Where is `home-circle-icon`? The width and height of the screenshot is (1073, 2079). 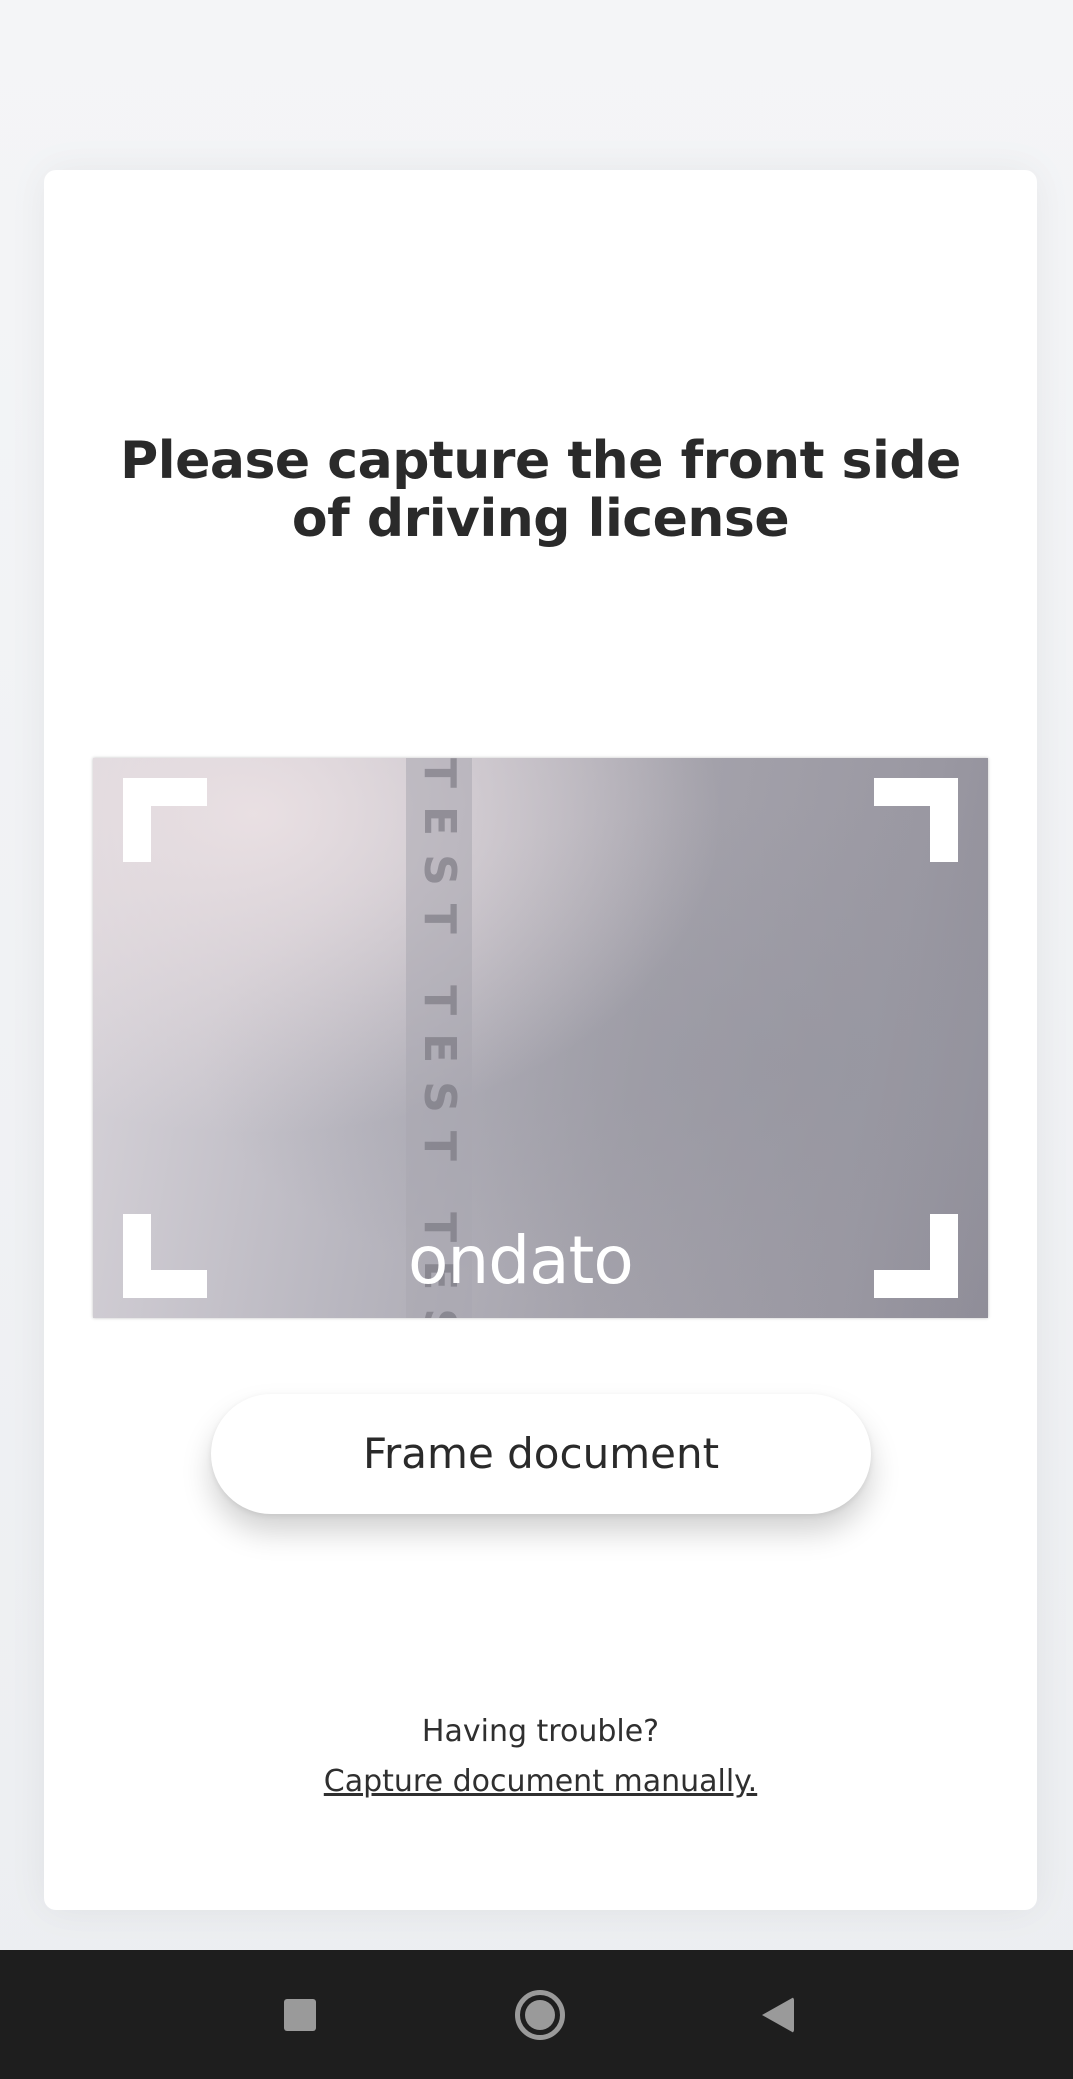
home-circle-icon is located at coordinates (540, 2014).